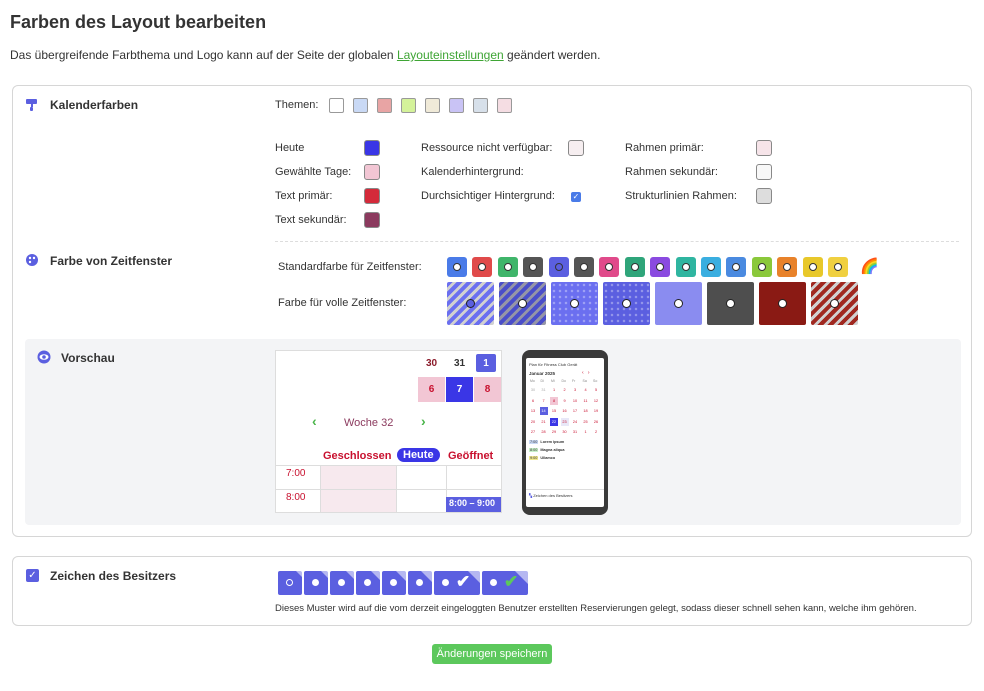 The width and height of the screenshot is (984, 691). Describe the element at coordinates (565, 401) in the screenshot. I see `phone-day: 9` at that location.